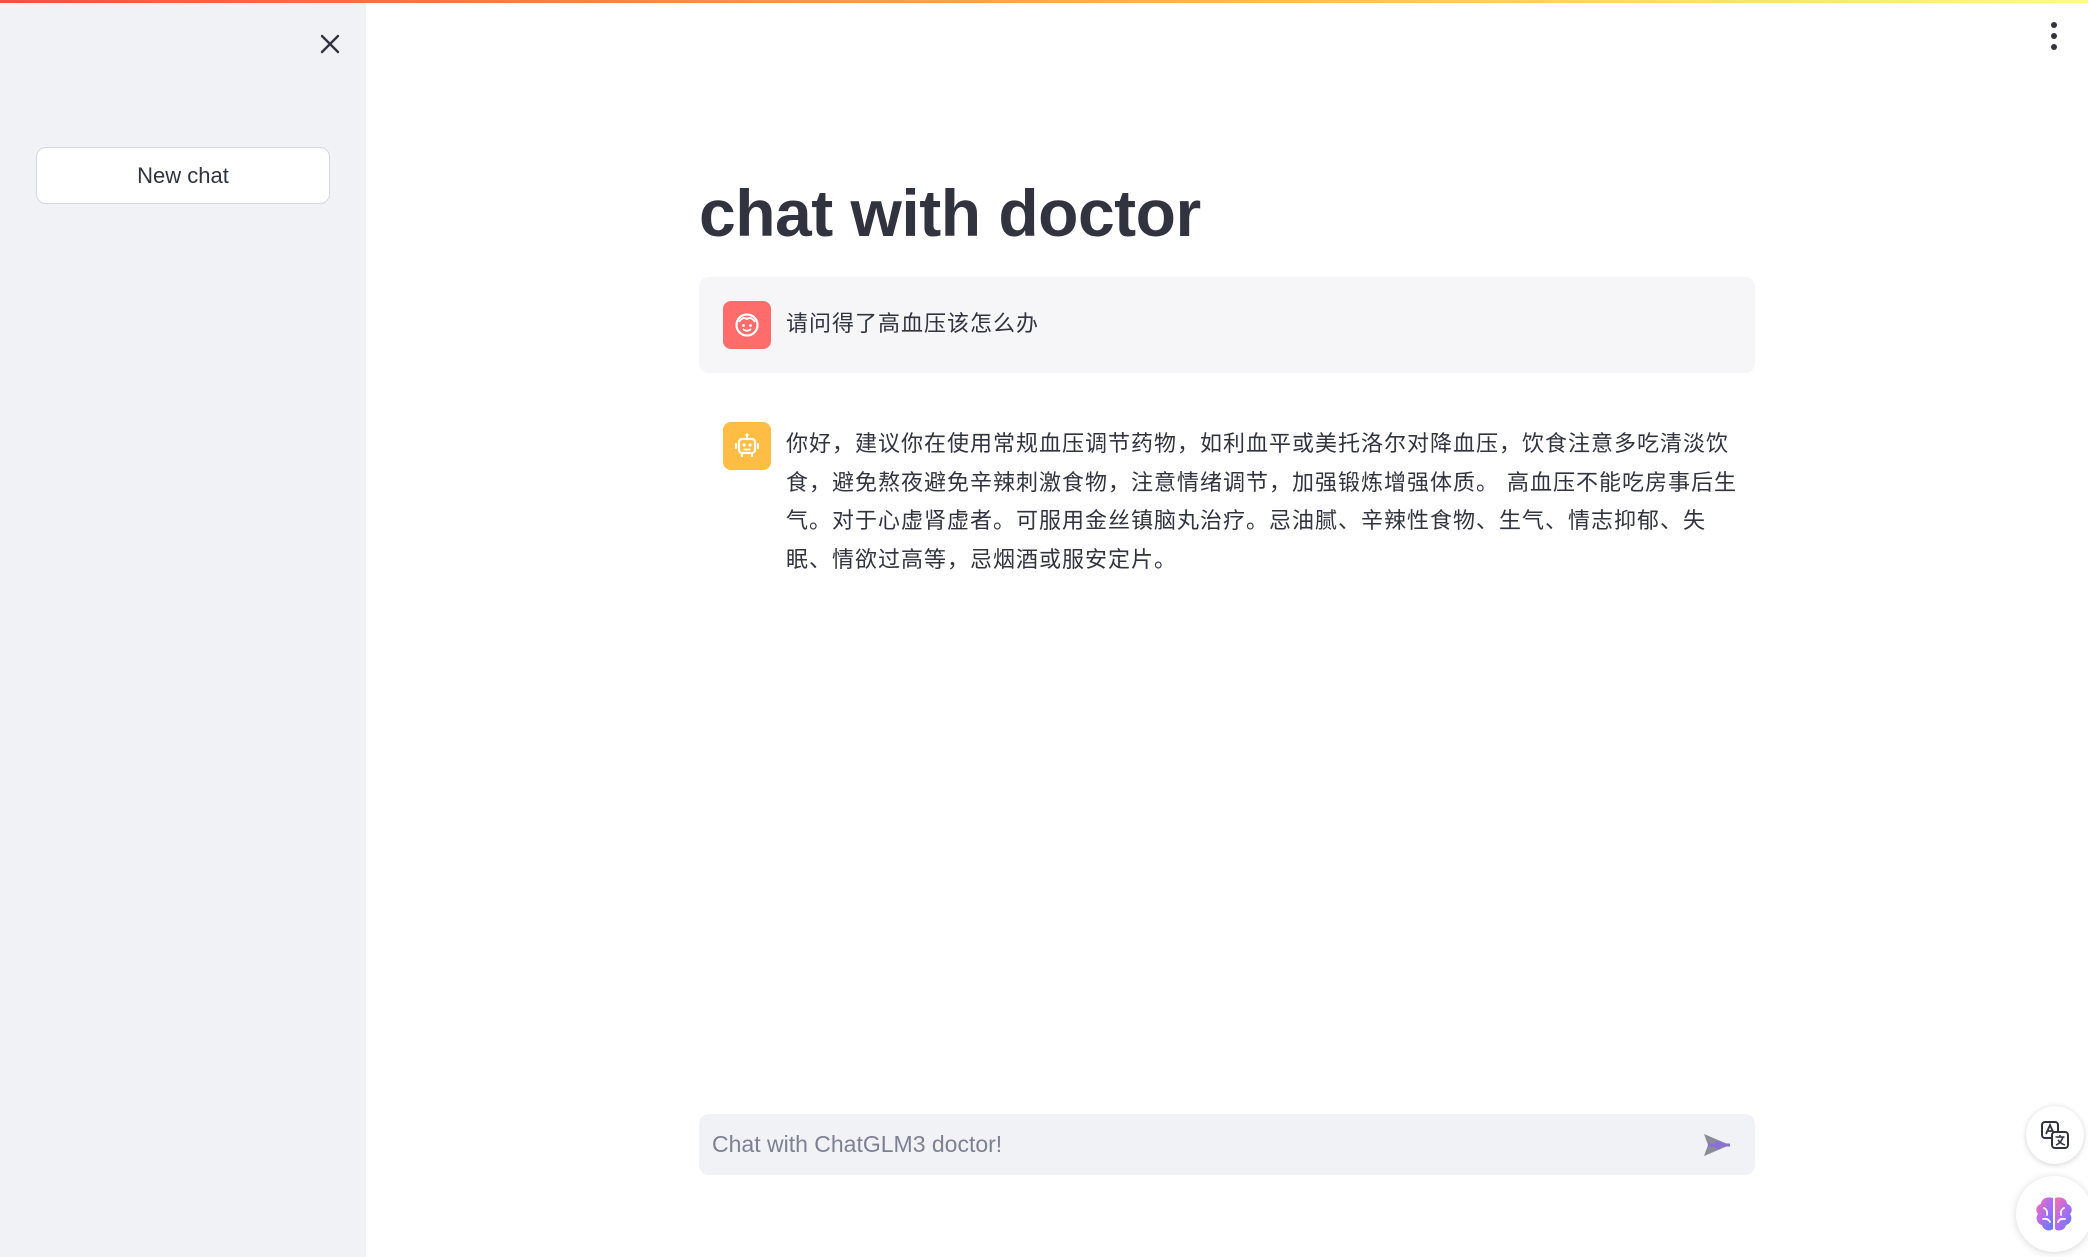  Describe the element at coordinates (1227, 325) in the screenshot. I see `chat-message-user: 请问得了高血压该怎么办` at that location.